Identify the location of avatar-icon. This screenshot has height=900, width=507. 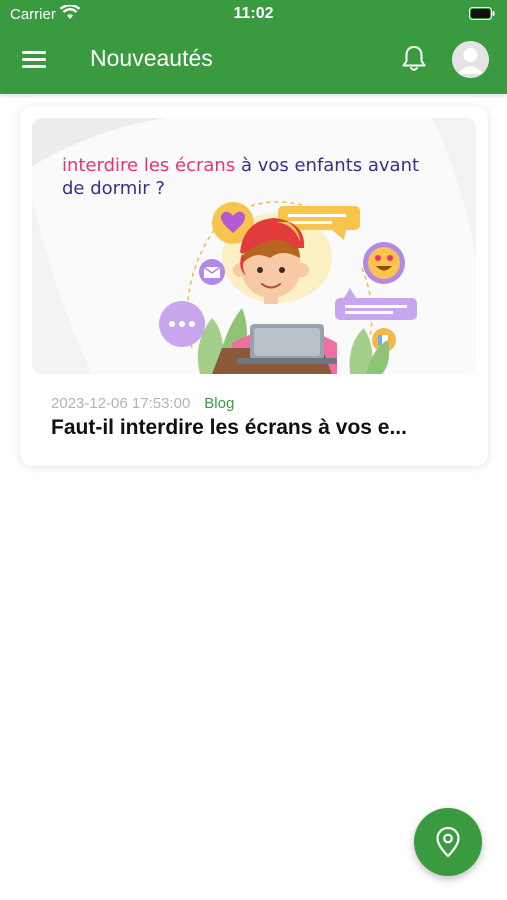
(470, 59).